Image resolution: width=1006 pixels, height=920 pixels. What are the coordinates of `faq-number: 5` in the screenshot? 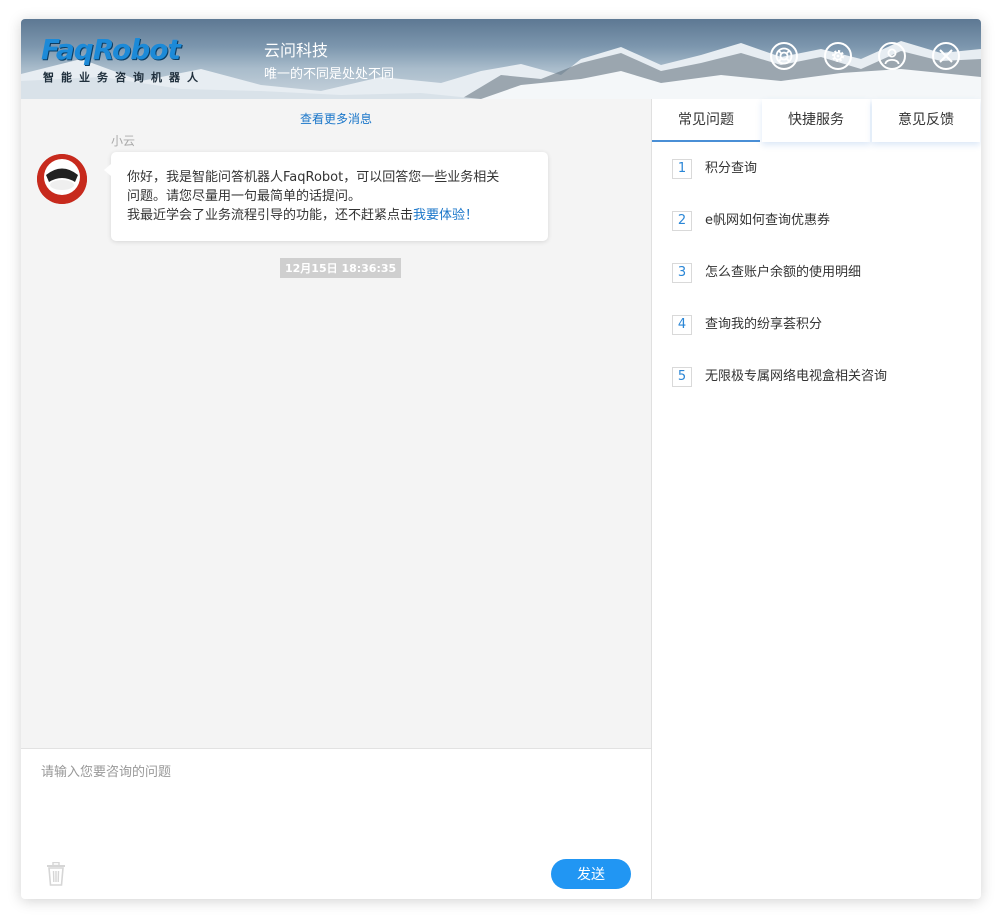 It's located at (682, 377).